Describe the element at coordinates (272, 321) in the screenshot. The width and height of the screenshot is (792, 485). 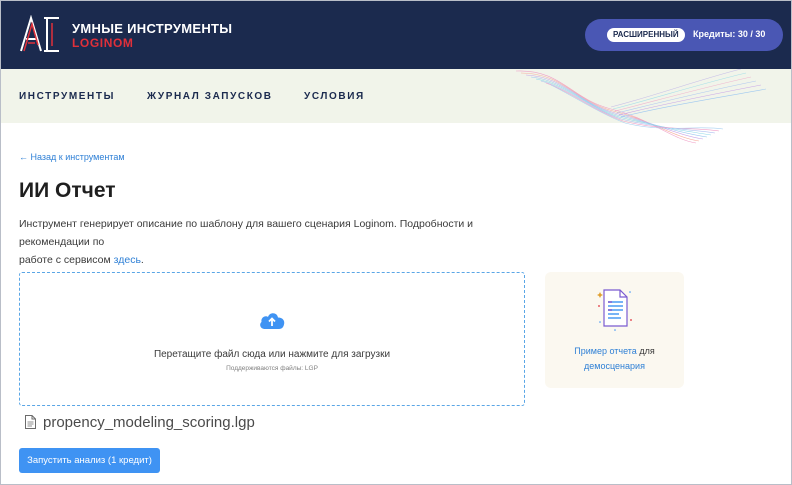
I see `cloud-upload-icon` at that location.